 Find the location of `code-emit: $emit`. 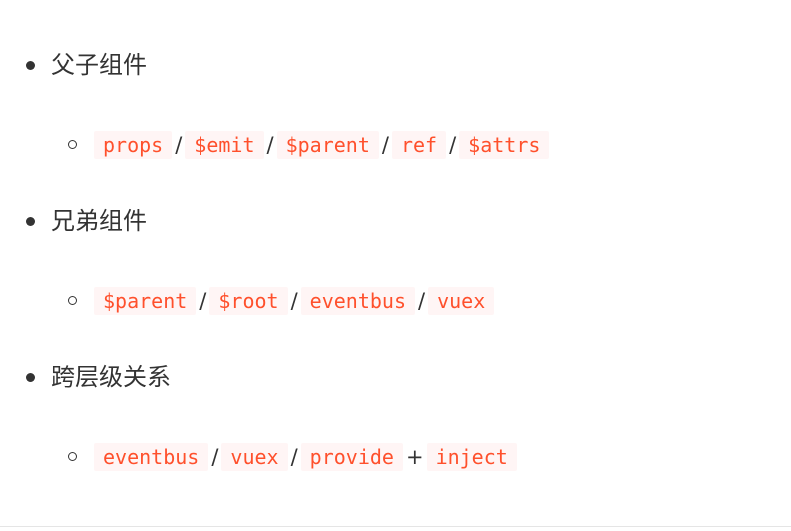

code-emit: $emit is located at coordinates (224, 145).